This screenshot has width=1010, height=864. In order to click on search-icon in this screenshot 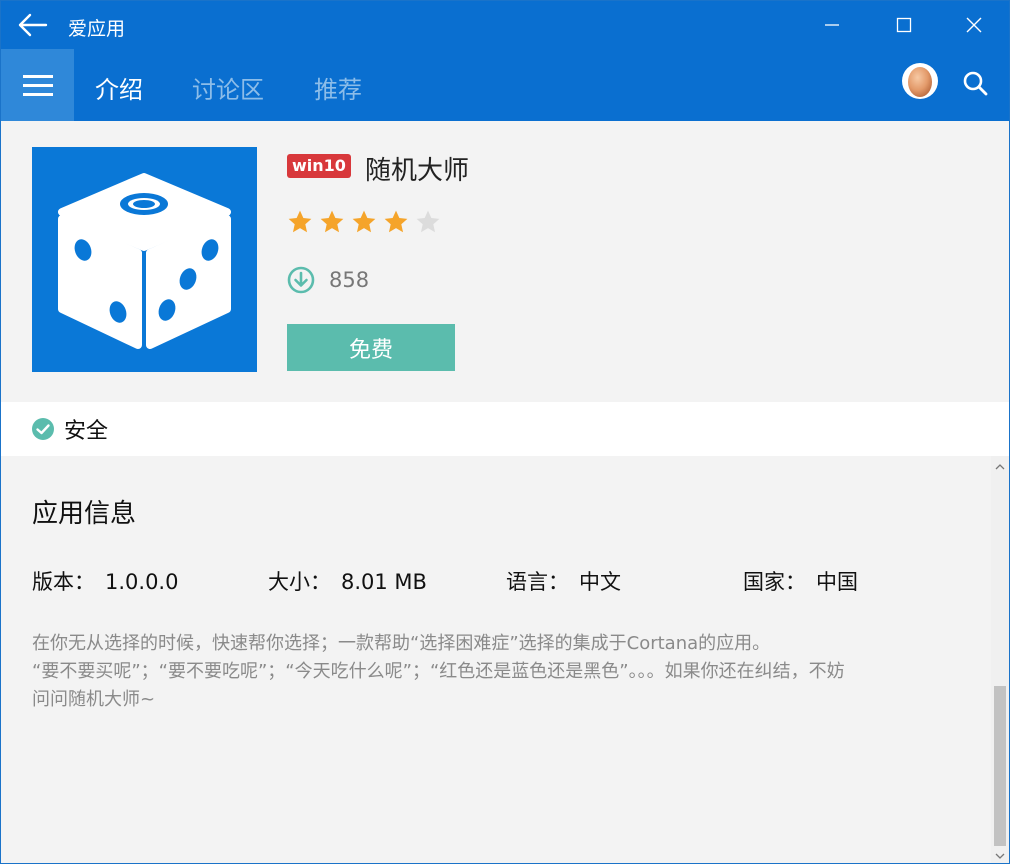, I will do `click(975, 83)`.